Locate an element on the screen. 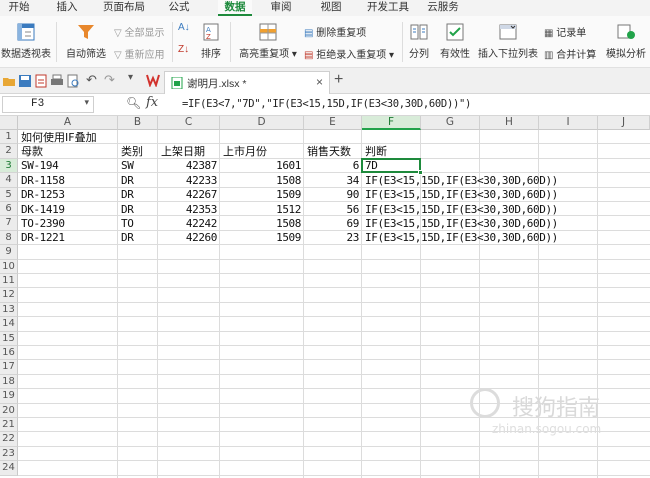 This screenshot has height=478, width=650. cell-a5: DR-1253 is located at coordinates (43, 194).